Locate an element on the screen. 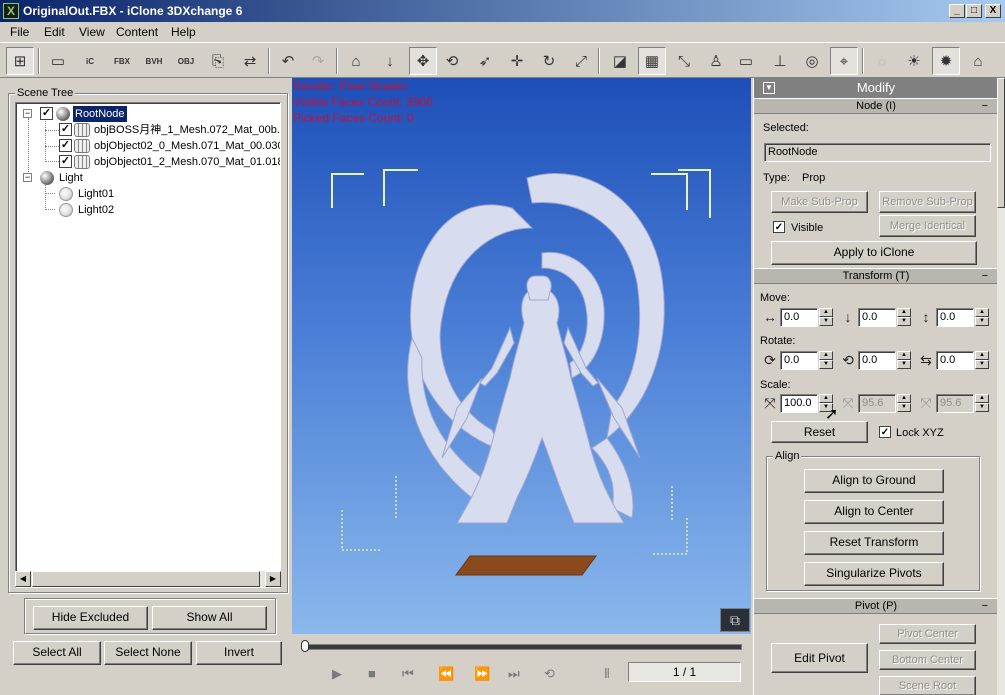 This screenshot has width=1005, height=695. pan-tool-icon: ✛ is located at coordinates (517, 61).